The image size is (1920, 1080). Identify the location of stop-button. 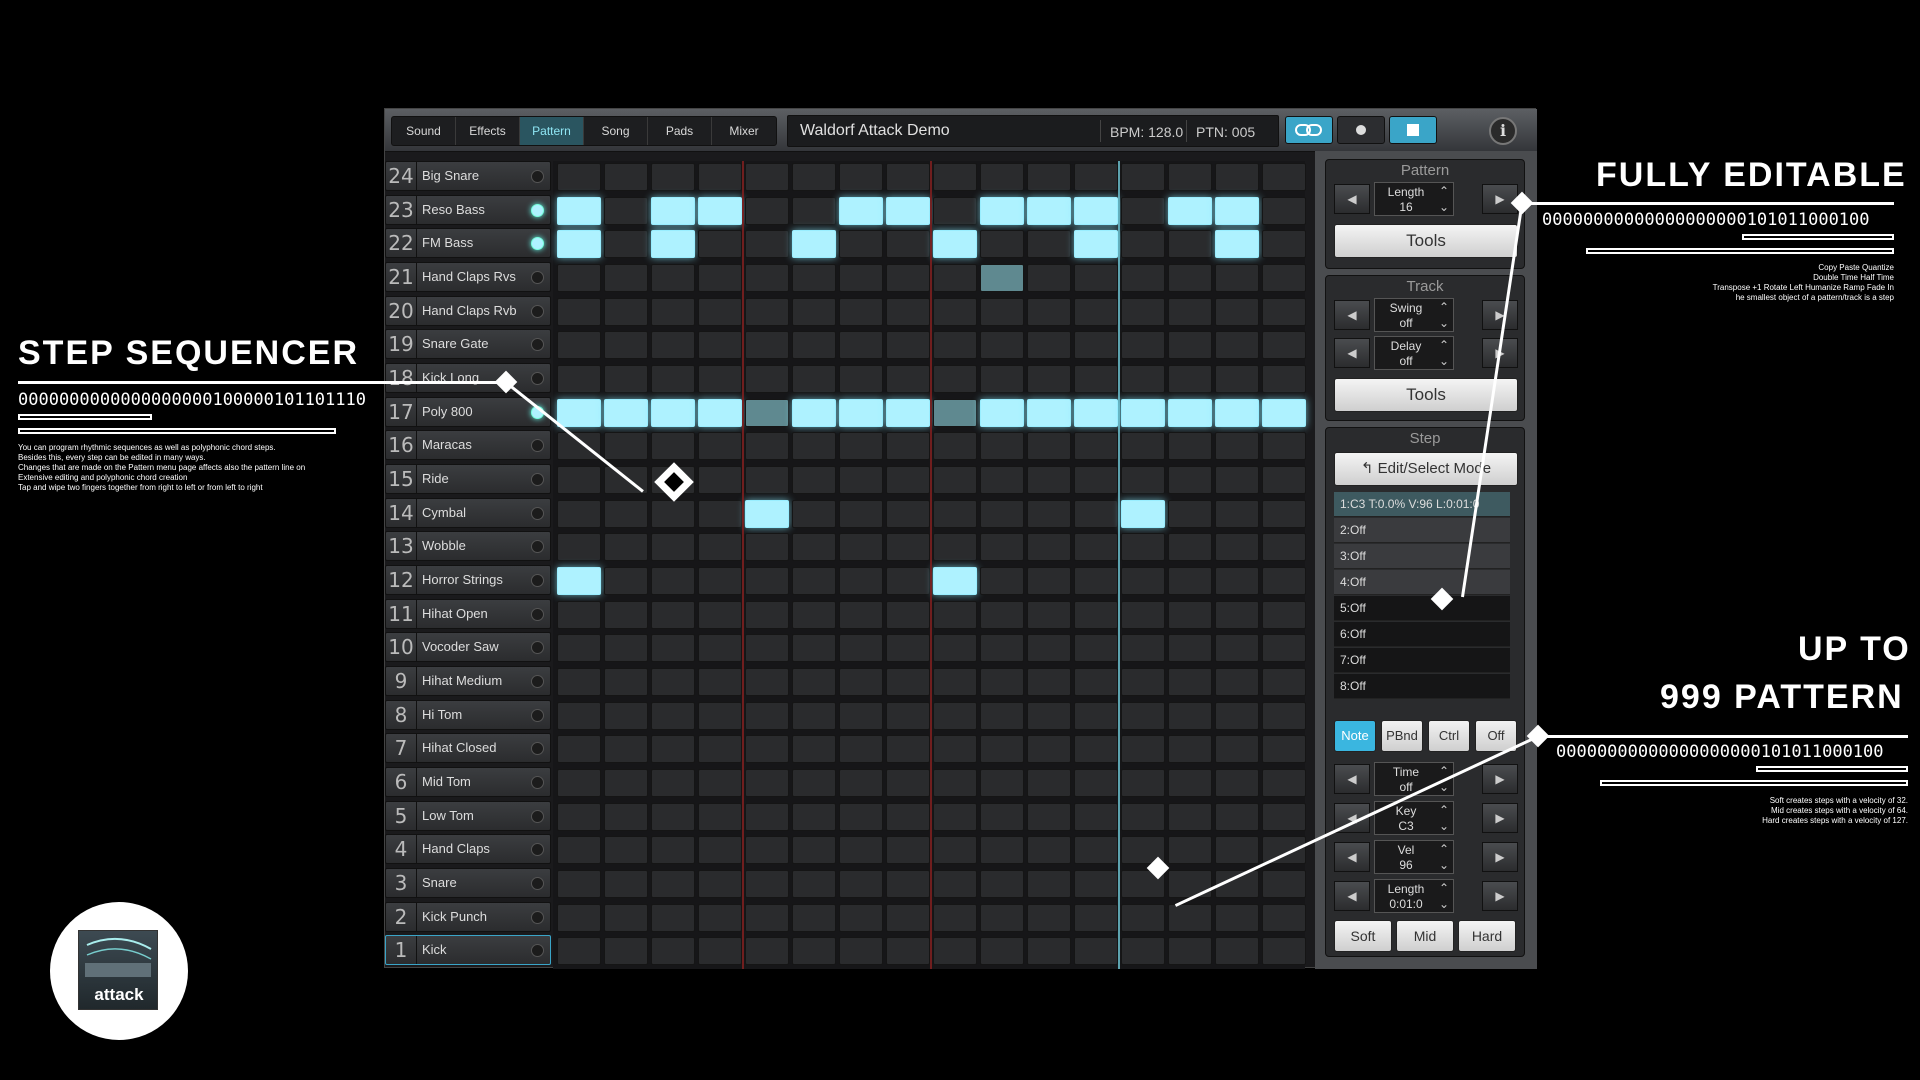
(1413, 130).